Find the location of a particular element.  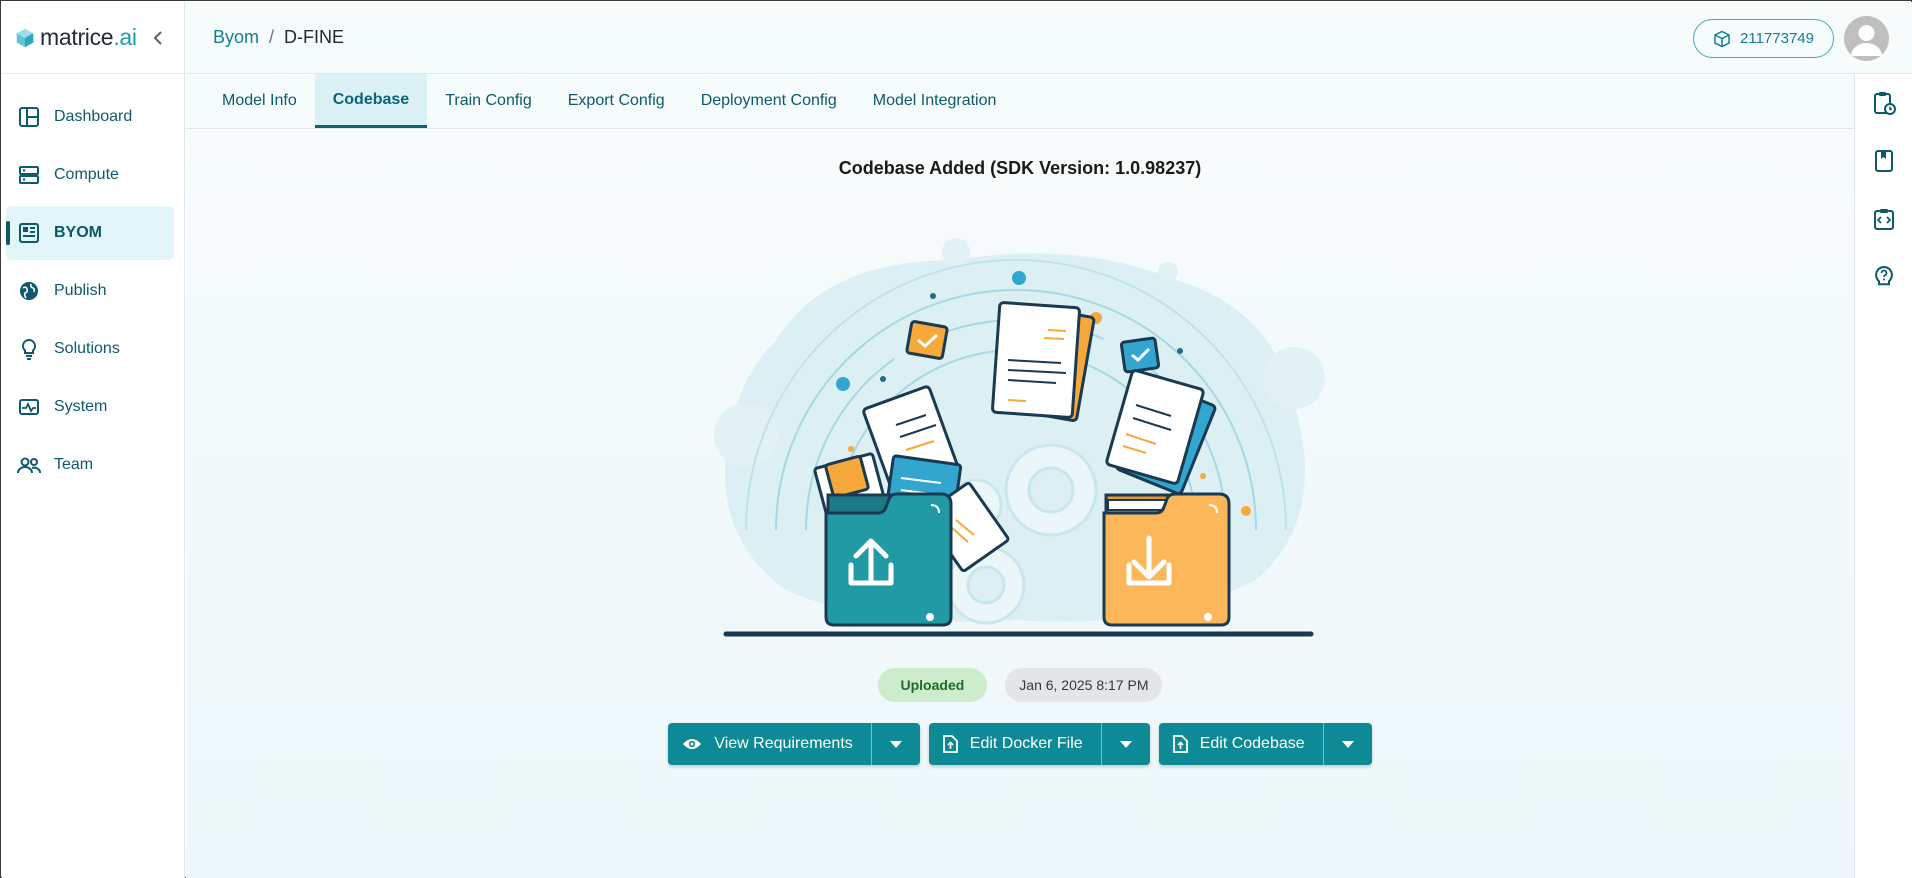

edit-codebase-label: Edit Codebase is located at coordinates (1252, 743).